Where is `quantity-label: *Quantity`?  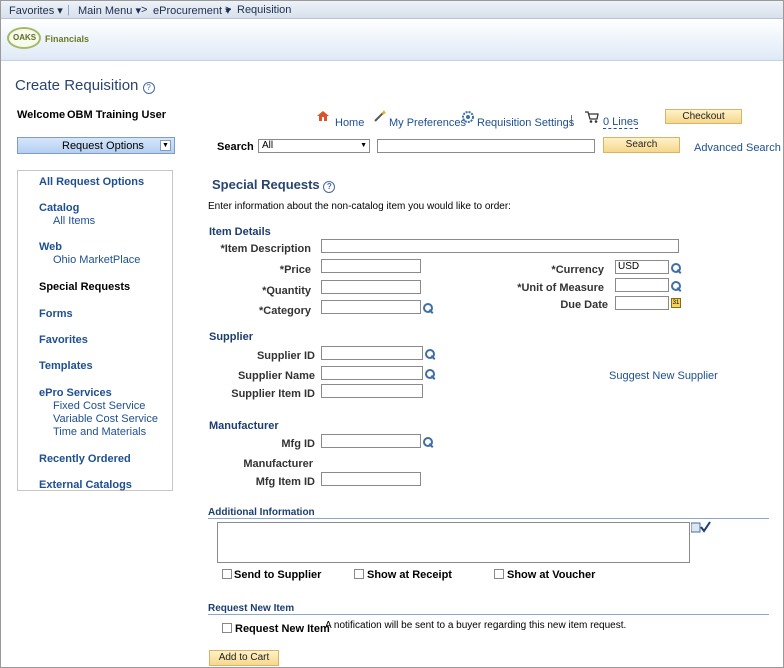
quantity-label: *Quantity is located at coordinates (286, 291).